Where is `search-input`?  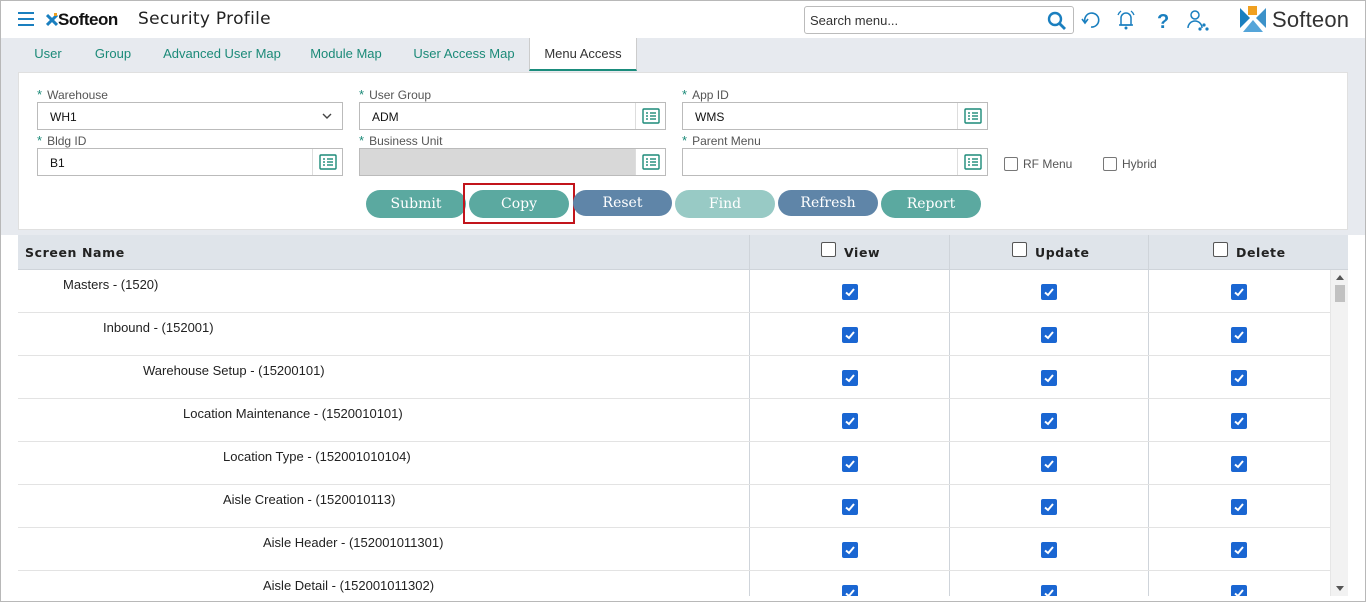 search-input is located at coordinates (925, 20).